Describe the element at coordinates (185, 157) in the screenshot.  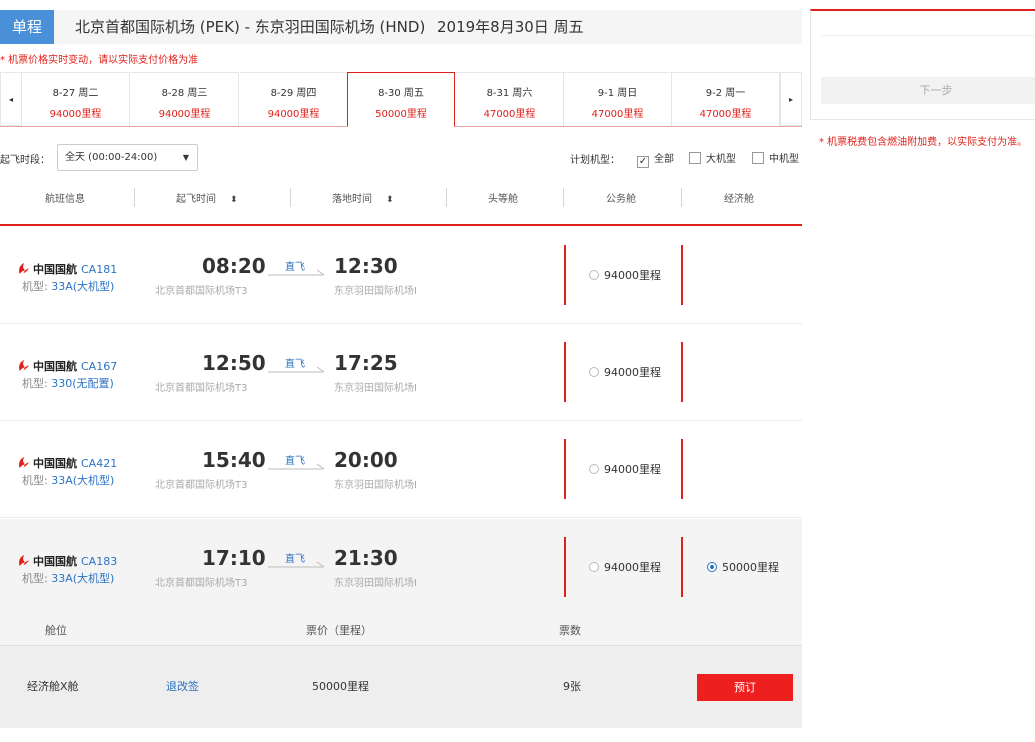
I see `caret-down-icon: ▼` at that location.